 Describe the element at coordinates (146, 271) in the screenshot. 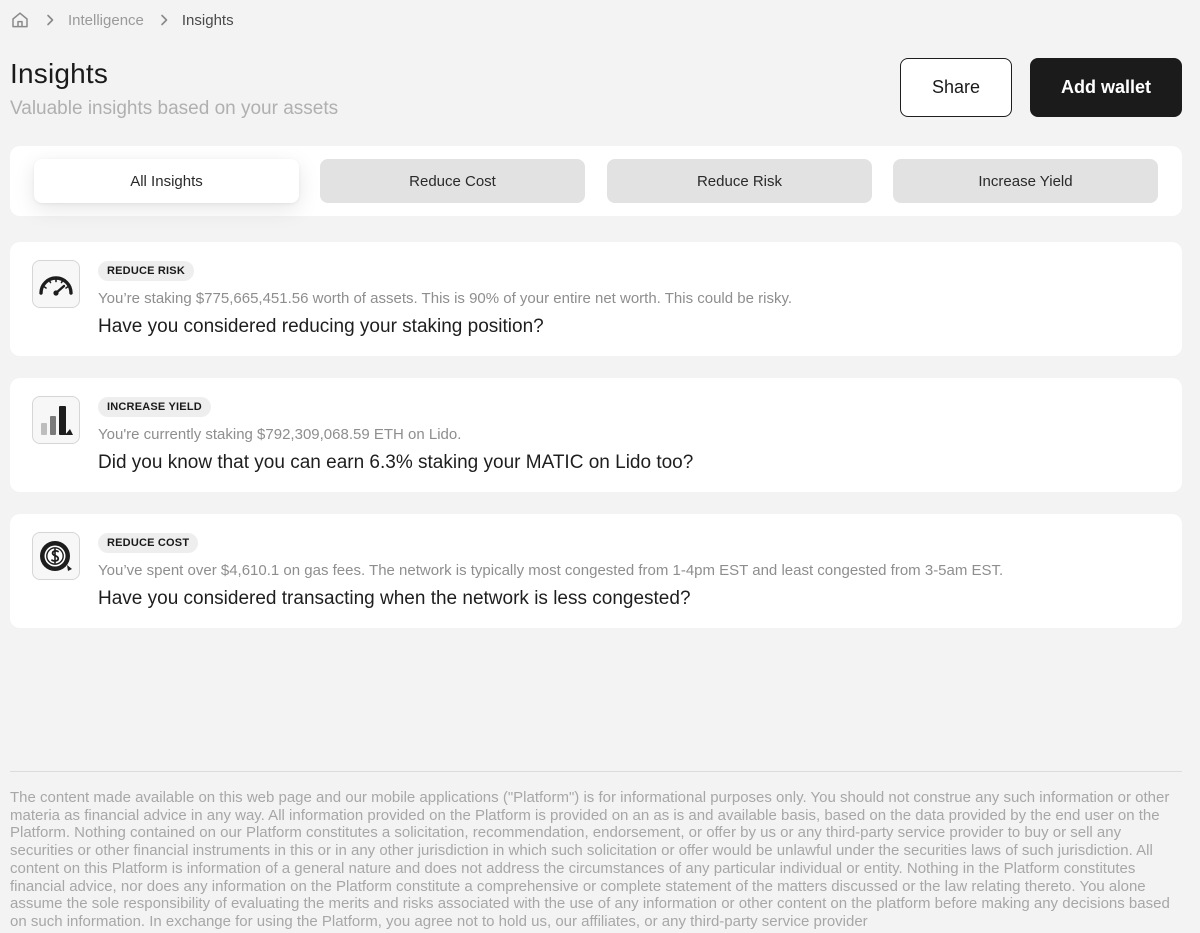

I see `category-badge: REDUCE RISK` at that location.